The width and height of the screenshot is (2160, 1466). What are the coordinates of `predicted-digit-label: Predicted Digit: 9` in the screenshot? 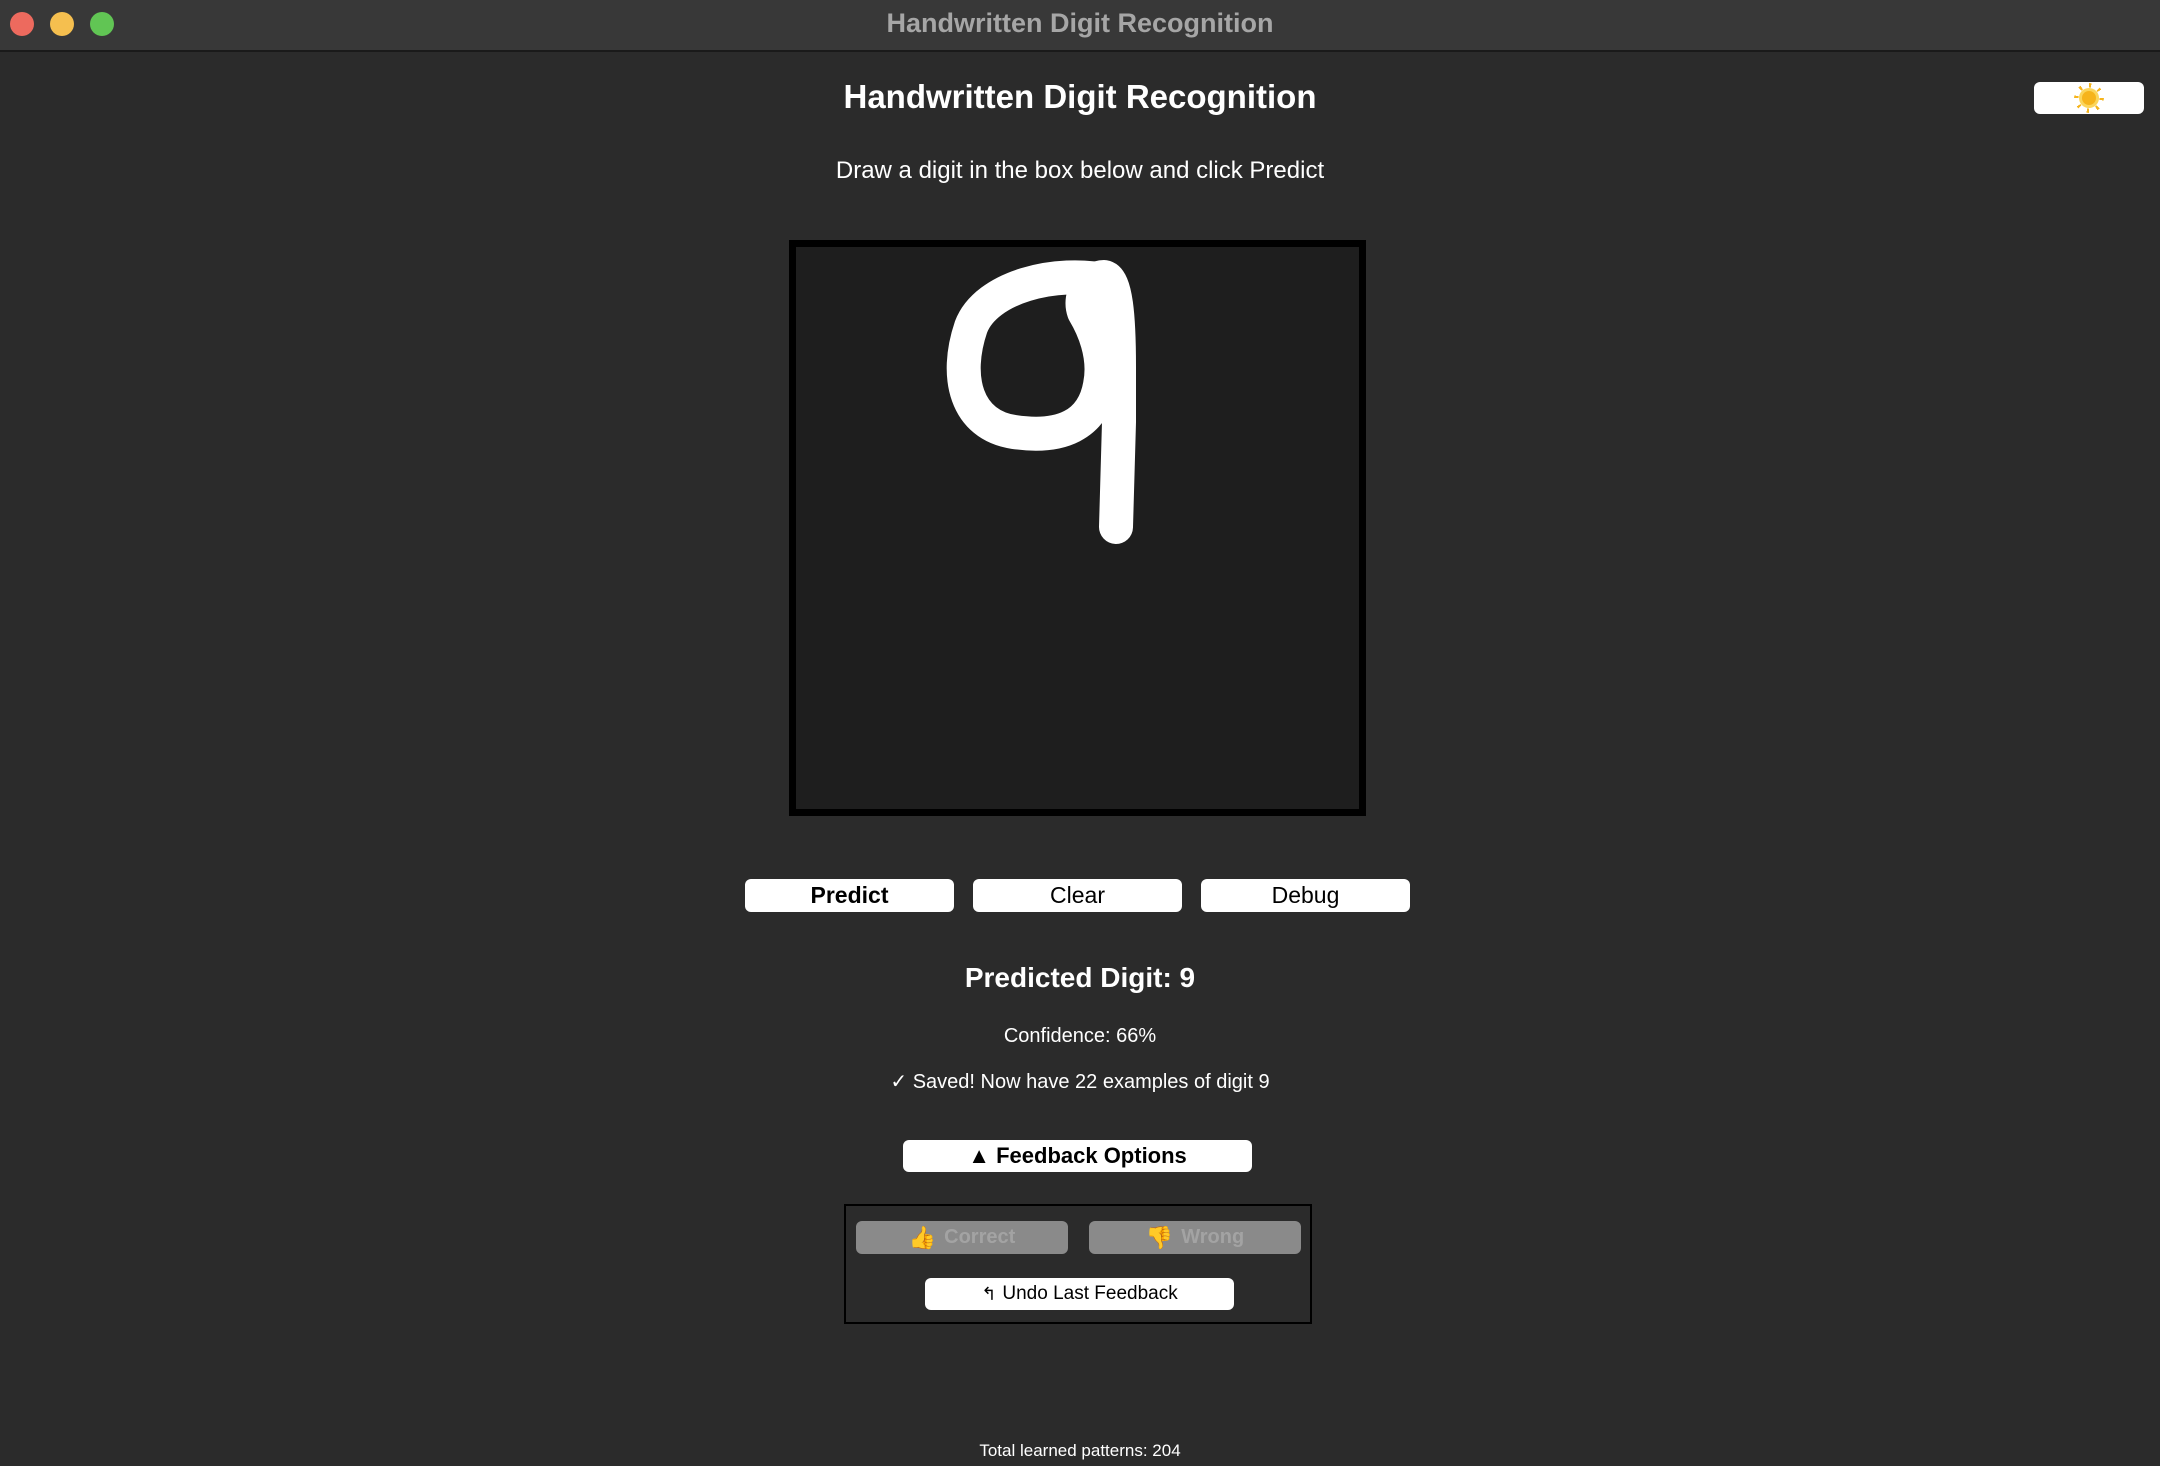 It's located at (1080, 977).